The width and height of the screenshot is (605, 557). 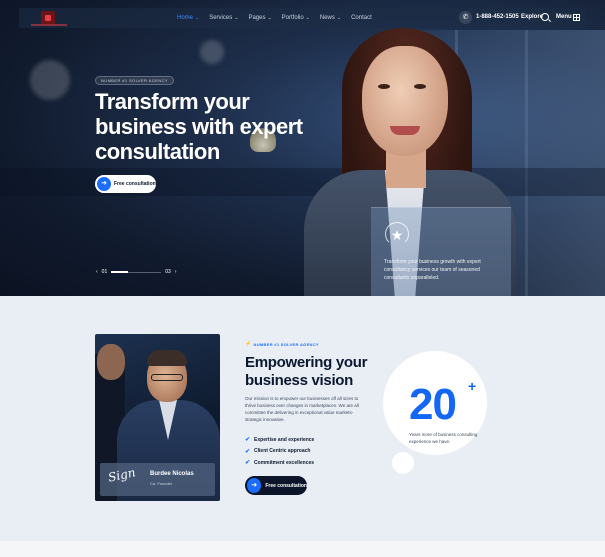 I want to click on free-consultation-button: ➜ Free consultation, so click(x=125, y=184).